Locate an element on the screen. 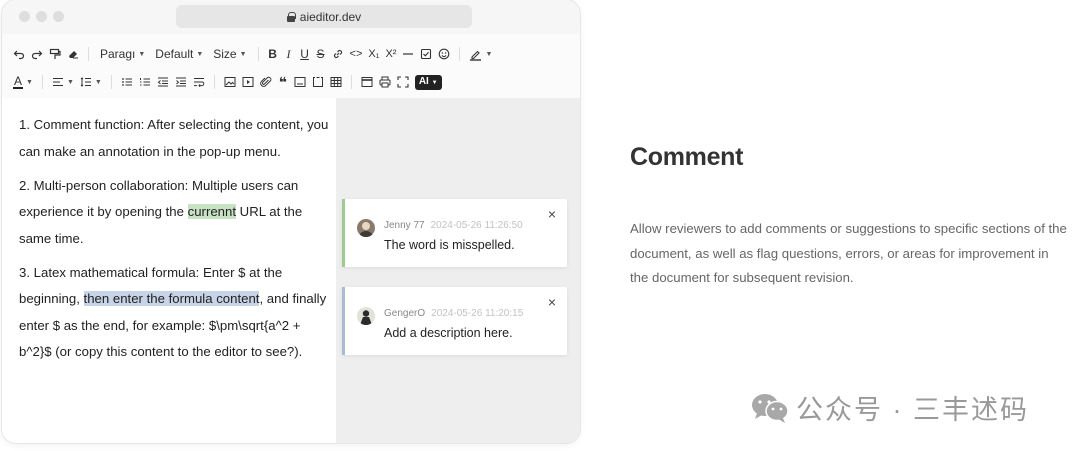 Image resolution: width=1080 pixels, height=451 pixels. undo-icon is located at coordinates (19, 54).